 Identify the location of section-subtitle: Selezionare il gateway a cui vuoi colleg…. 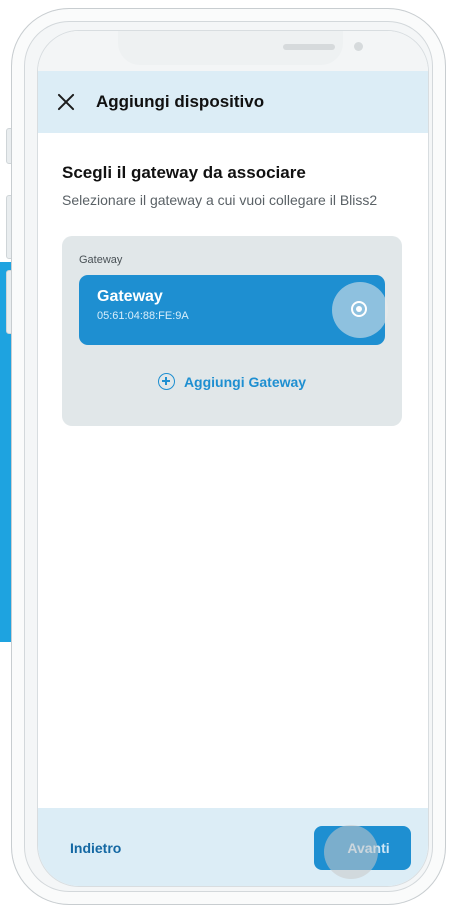
(220, 200).